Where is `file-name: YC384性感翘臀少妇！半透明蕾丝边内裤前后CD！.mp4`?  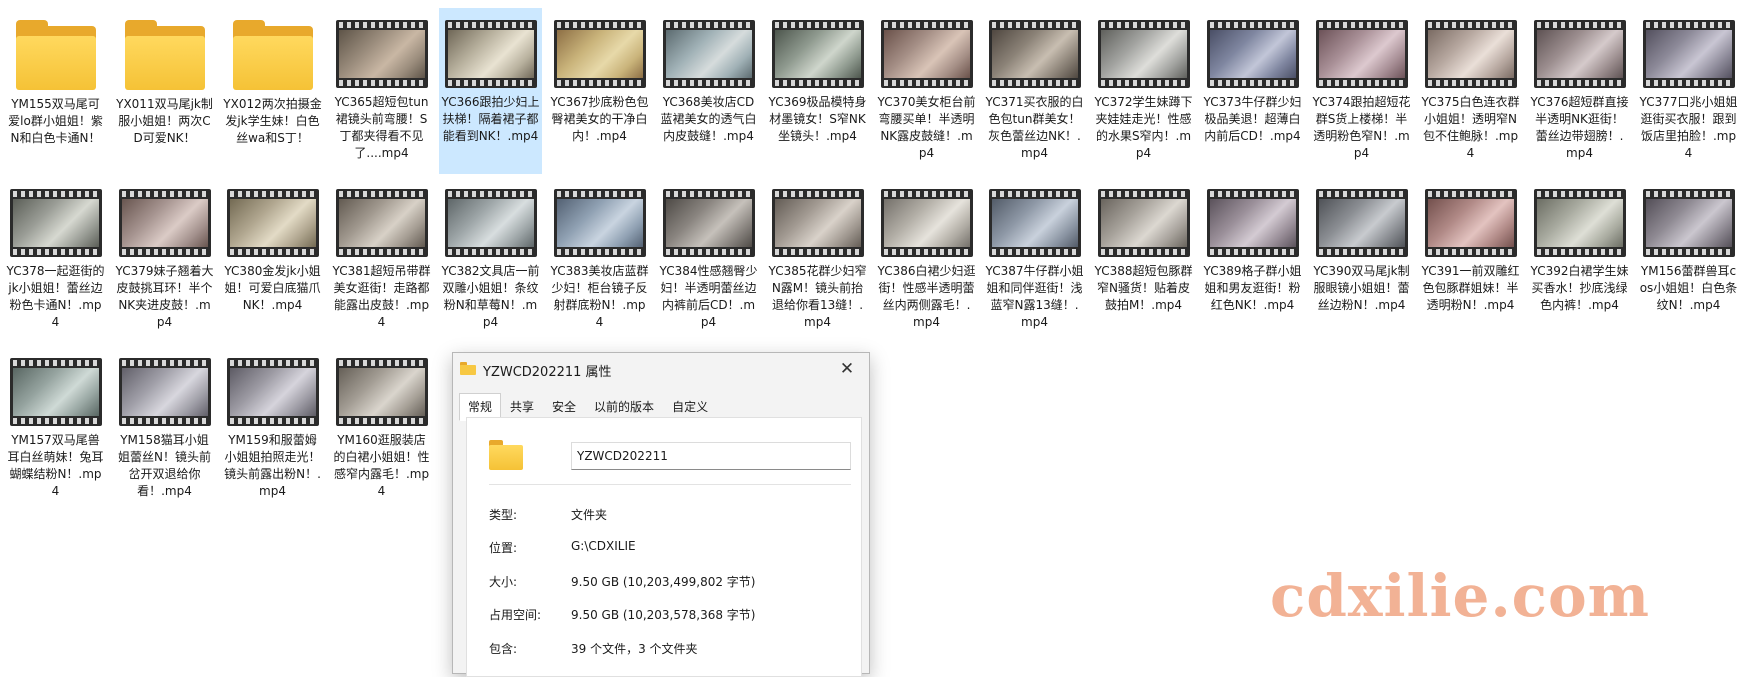 file-name: YC384性感翘臀少妇！半透明蕾丝边内裤前后CD！.mp4 is located at coordinates (708, 296).